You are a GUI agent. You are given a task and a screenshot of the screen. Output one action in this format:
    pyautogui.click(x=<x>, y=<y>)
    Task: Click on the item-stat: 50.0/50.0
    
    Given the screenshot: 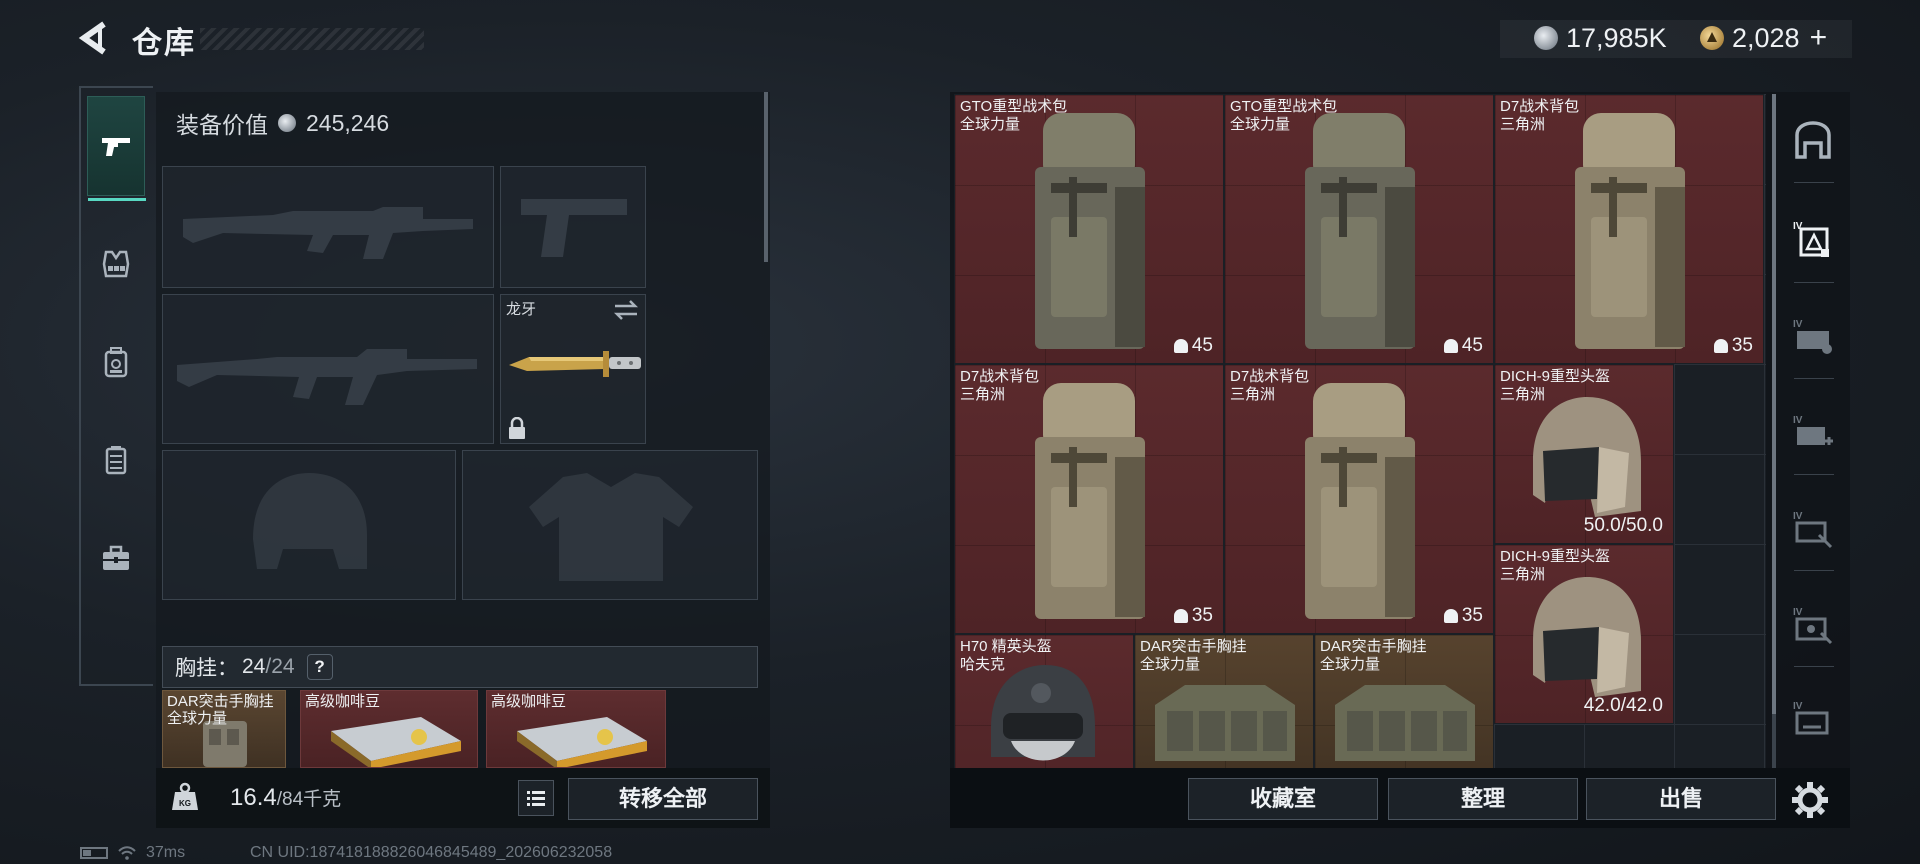 What is the action you would take?
    pyautogui.click(x=1623, y=525)
    